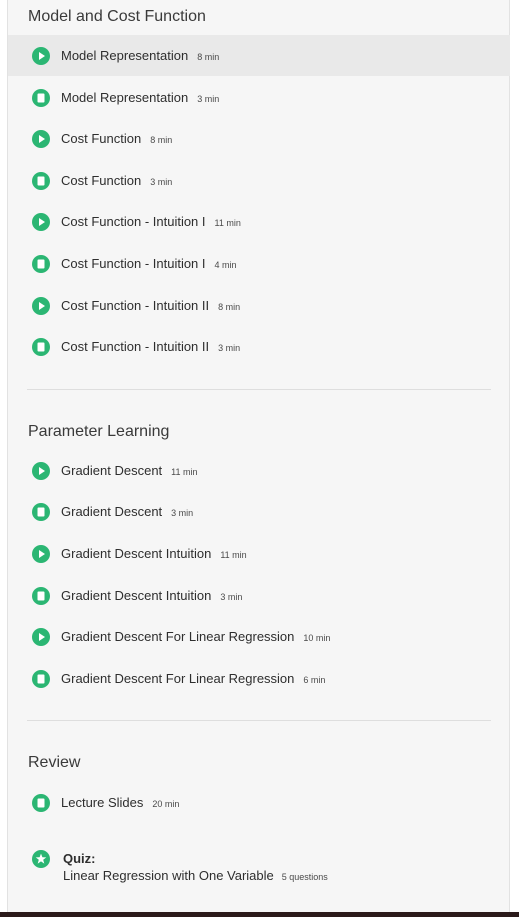  I want to click on star-icon, so click(41, 859).